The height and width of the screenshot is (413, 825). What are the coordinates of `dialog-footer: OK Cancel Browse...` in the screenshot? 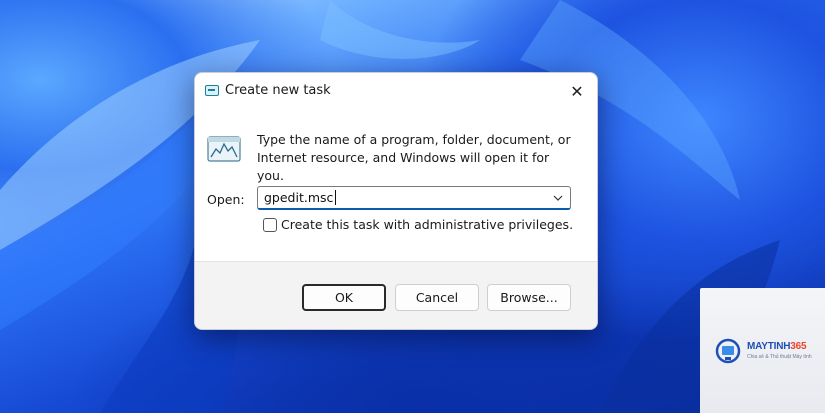 It's located at (396, 295).